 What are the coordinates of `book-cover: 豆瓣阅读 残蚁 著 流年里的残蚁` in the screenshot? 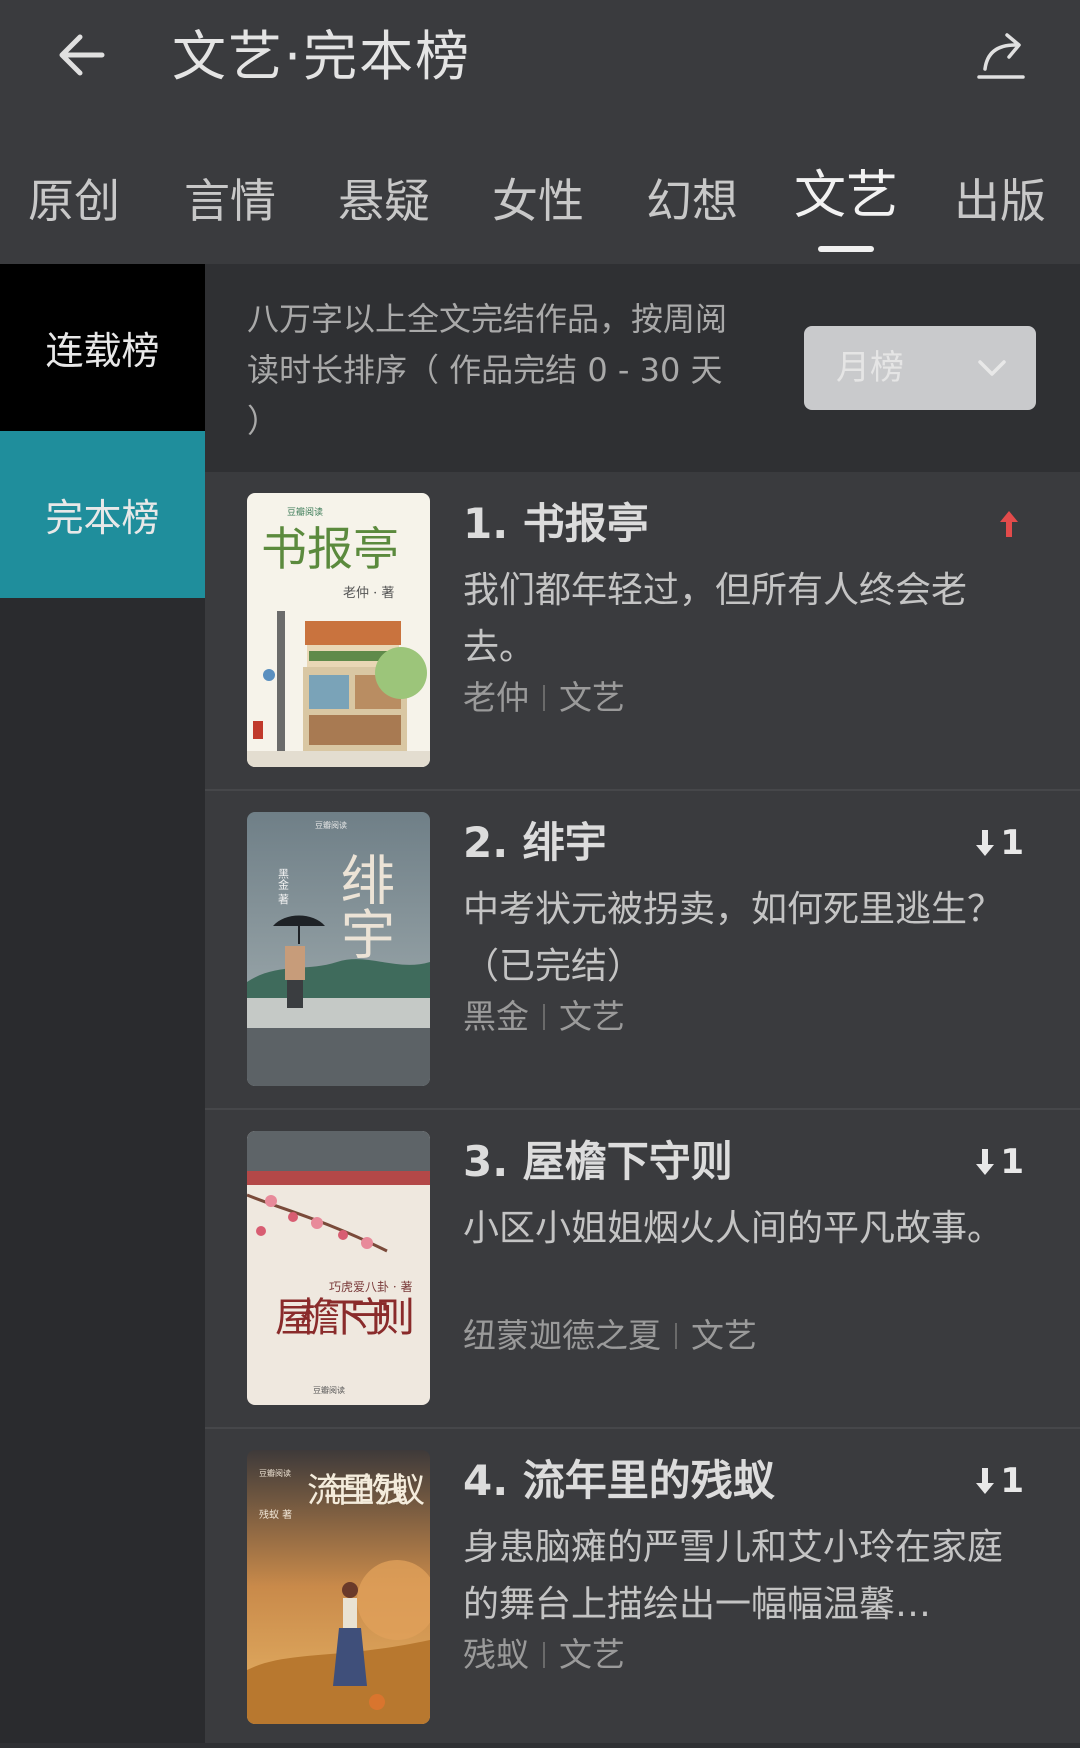 It's located at (338, 1587).